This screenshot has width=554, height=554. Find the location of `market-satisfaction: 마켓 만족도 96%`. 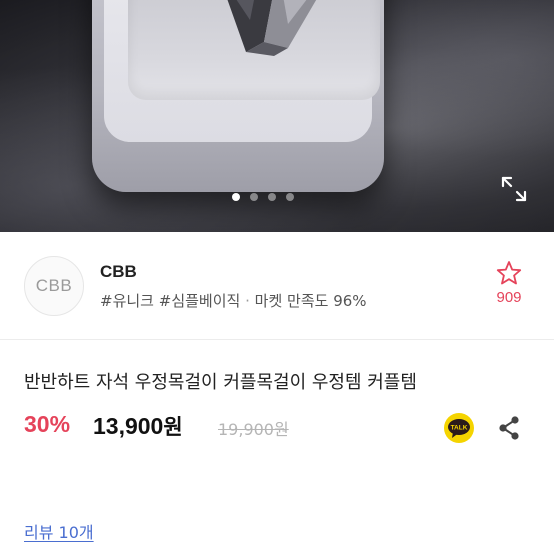

market-satisfaction: 마켓 만족도 96% is located at coordinates (310, 301).